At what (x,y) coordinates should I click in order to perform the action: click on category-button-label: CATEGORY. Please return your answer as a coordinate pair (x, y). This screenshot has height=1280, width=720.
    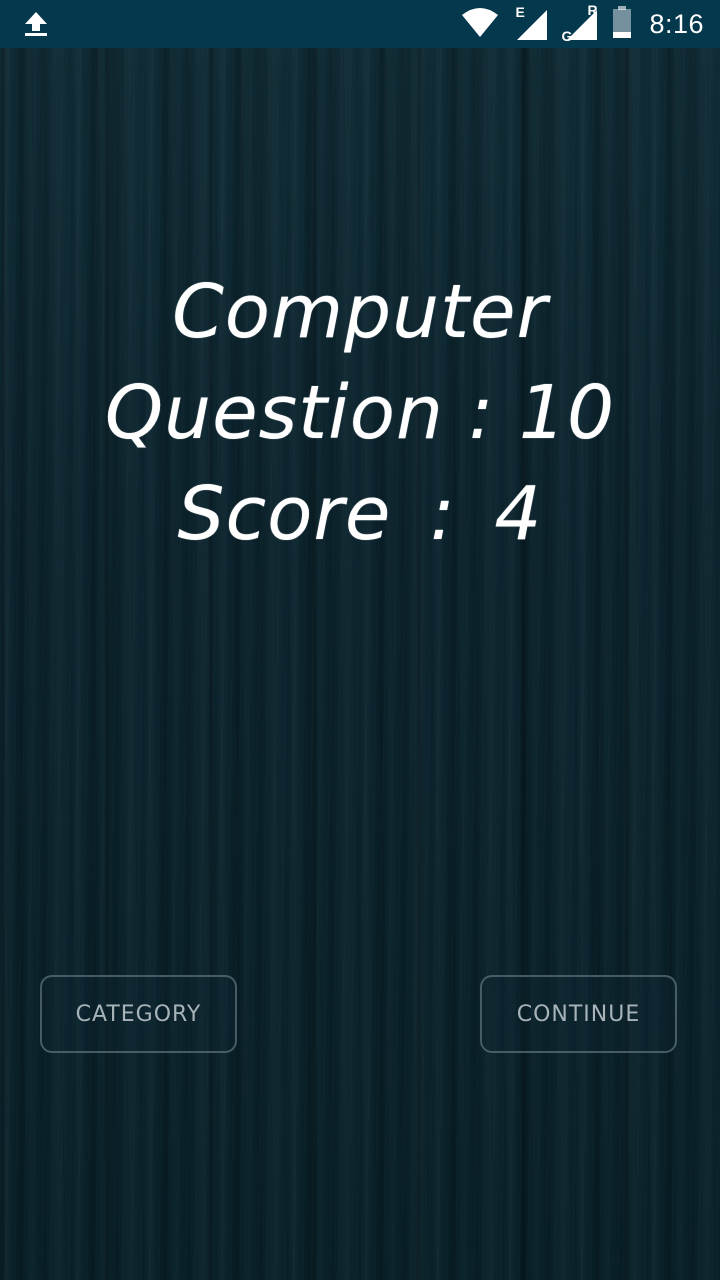
    Looking at the image, I should click on (138, 1014).